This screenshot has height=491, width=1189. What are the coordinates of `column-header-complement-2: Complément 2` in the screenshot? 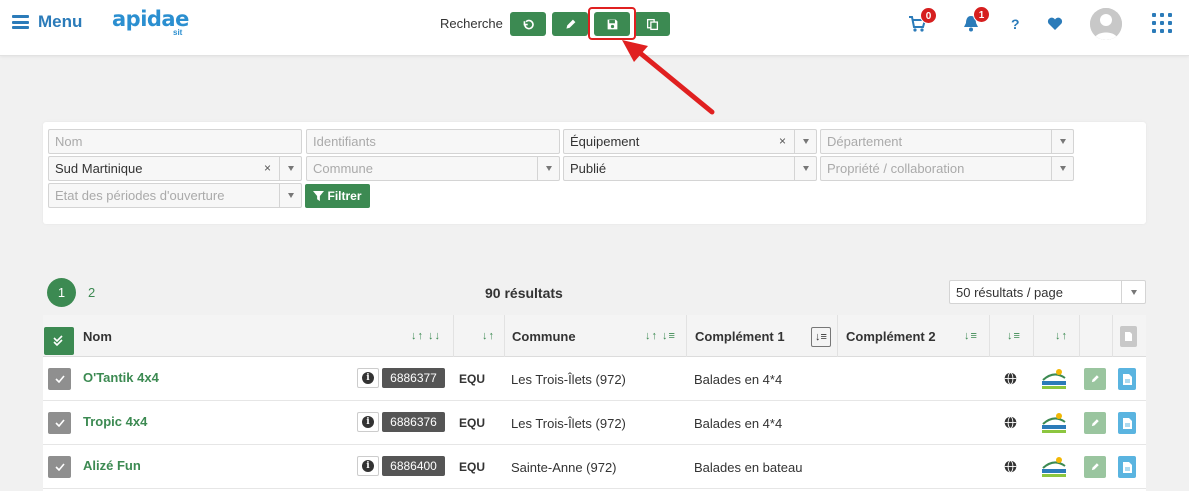 It's located at (891, 336).